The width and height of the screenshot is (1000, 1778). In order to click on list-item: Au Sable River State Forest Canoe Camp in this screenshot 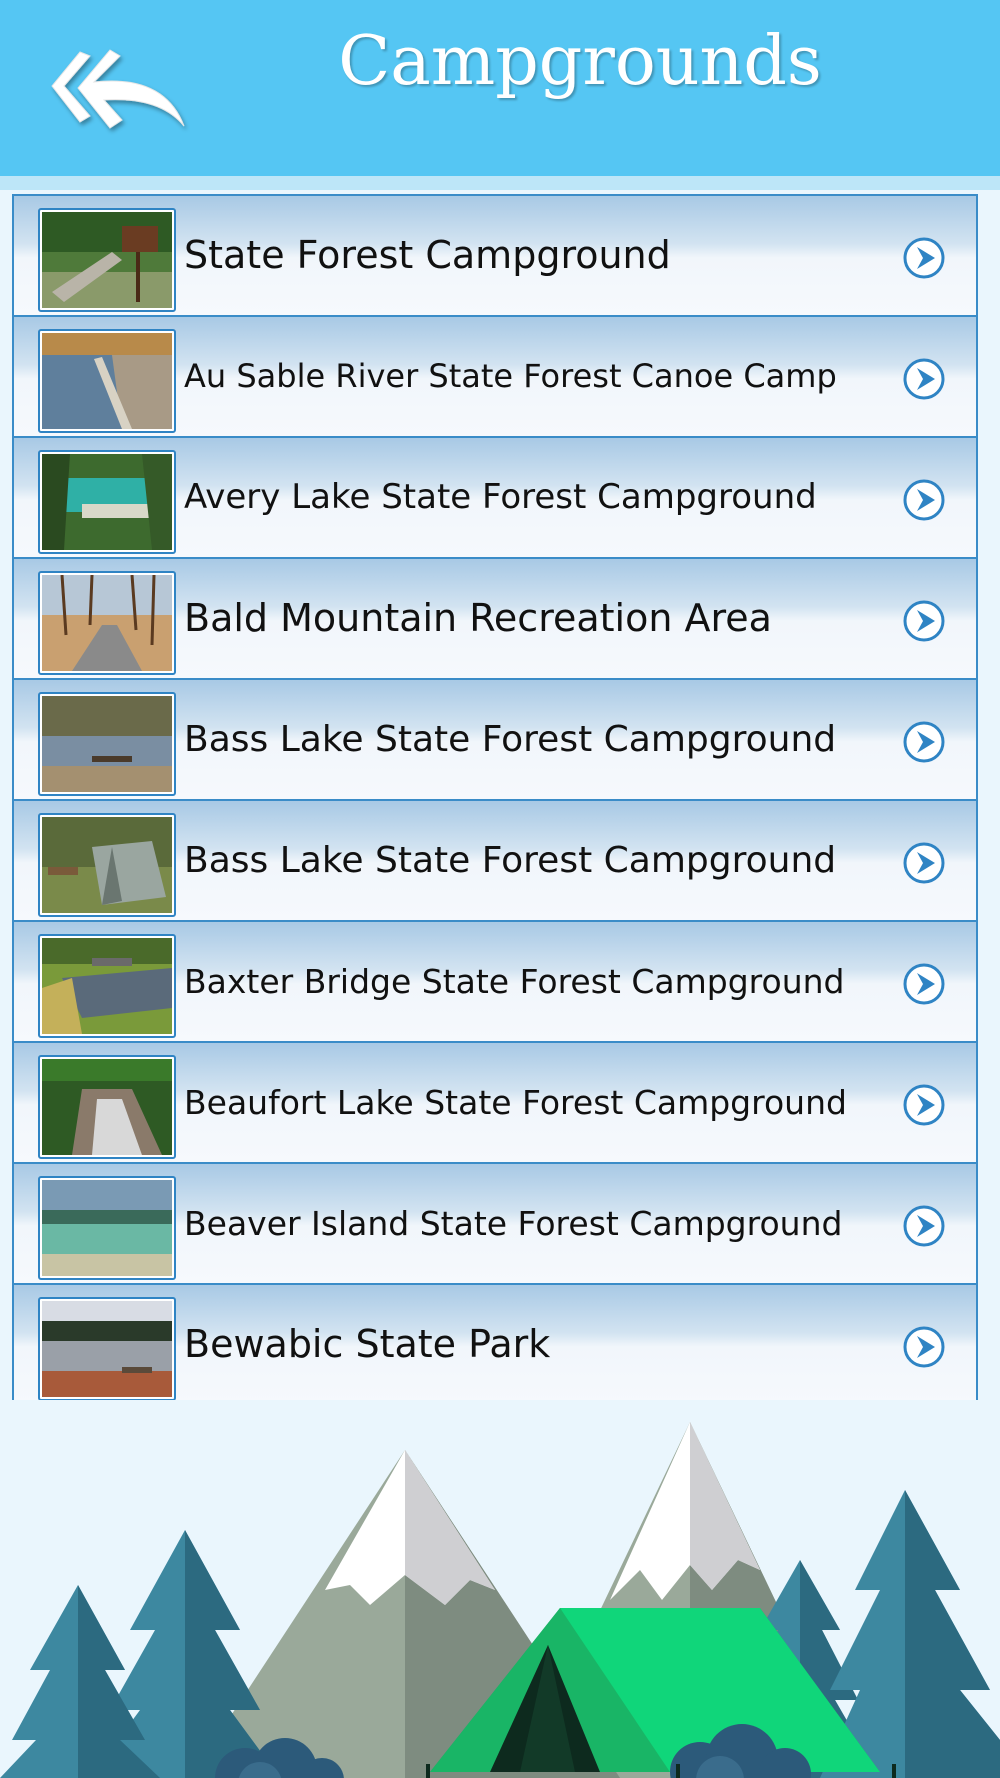, I will do `click(495, 375)`.